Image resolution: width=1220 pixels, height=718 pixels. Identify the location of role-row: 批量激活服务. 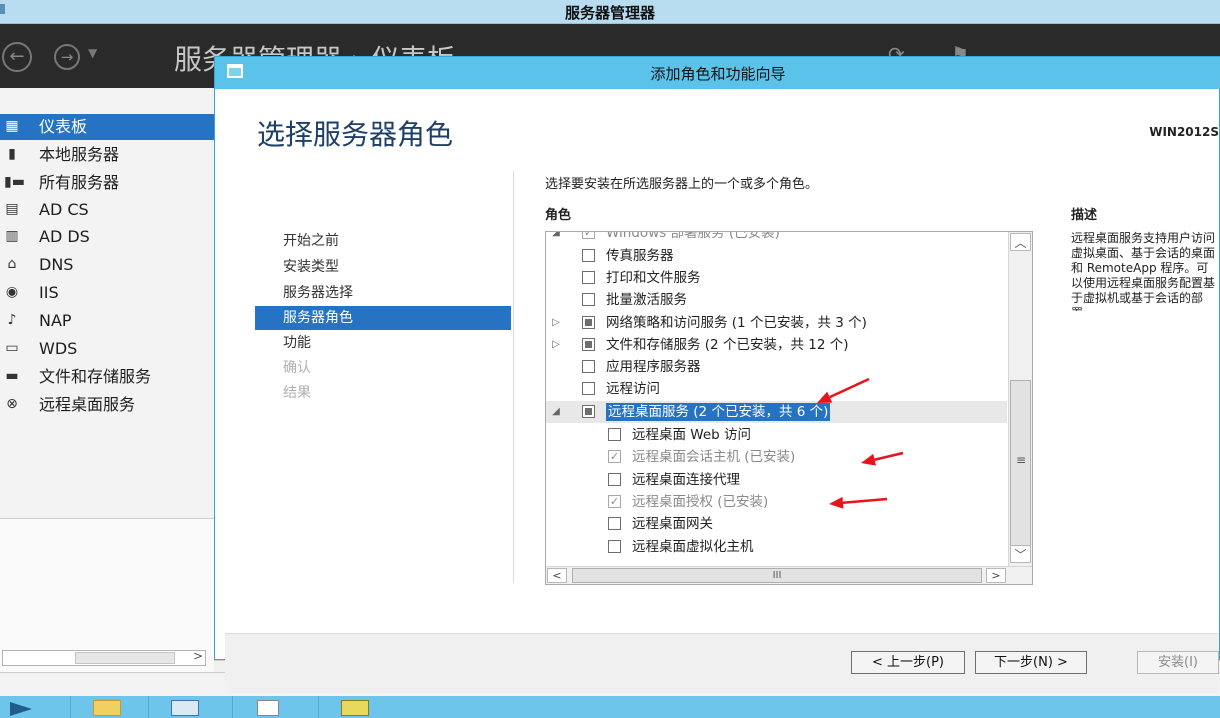
(776, 300).